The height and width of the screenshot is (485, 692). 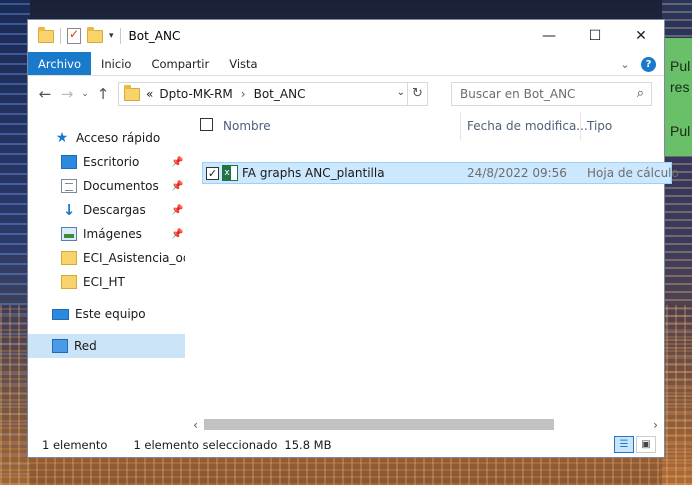 I want to click on tab-vista: Vista, so click(x=243, y=63).